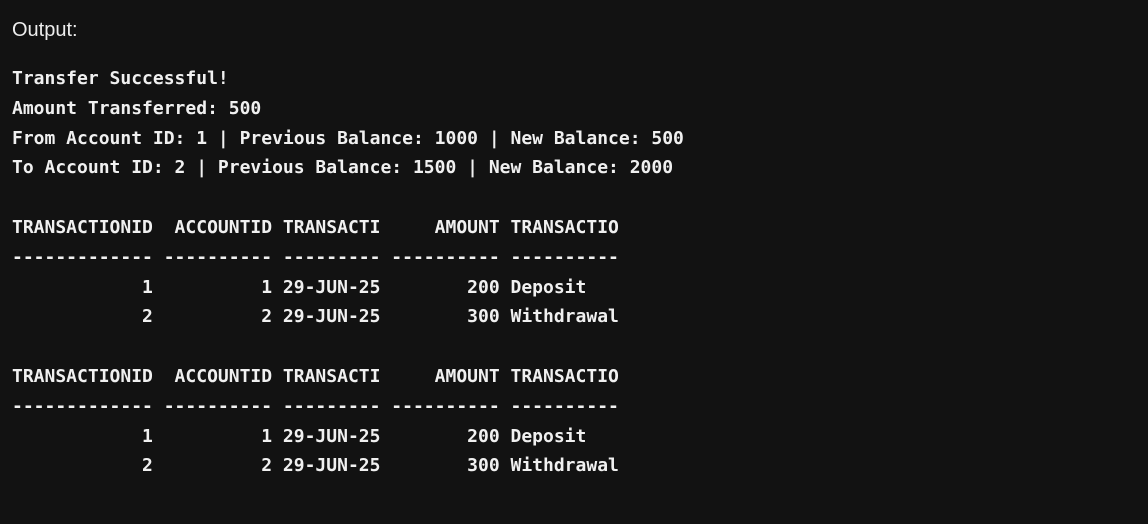  What do you see at coordinates (120, 78) in the screenshot?
I see `console-line: Transfer Successful!` at bounding box center [120, 78].